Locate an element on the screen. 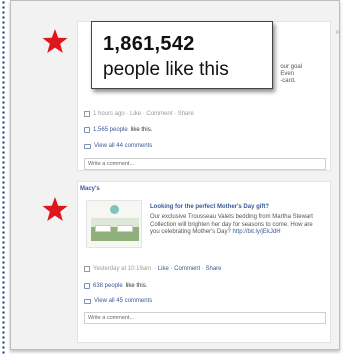  likes-caption: people like this is located at coordinates (166, 69).